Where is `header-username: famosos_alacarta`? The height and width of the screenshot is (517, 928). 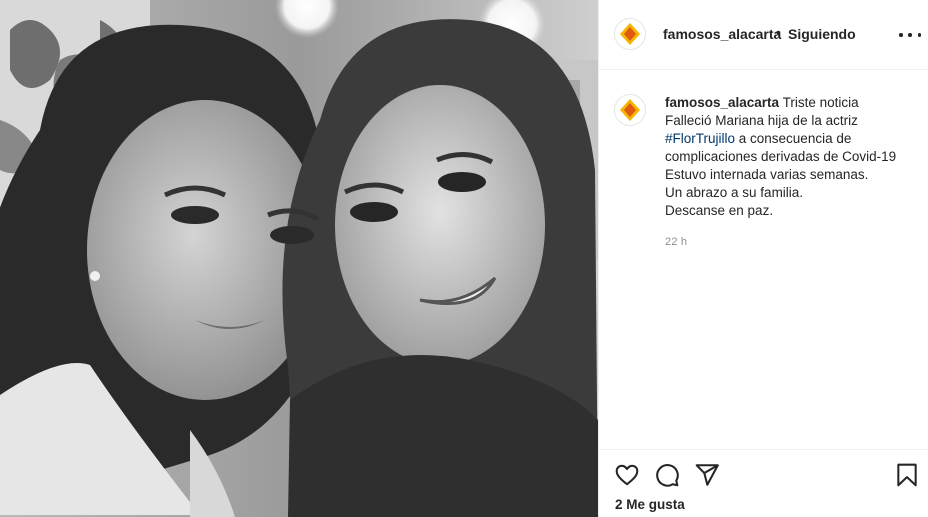
header-username: famosos_alacarta is located at coordinates (722, 34).